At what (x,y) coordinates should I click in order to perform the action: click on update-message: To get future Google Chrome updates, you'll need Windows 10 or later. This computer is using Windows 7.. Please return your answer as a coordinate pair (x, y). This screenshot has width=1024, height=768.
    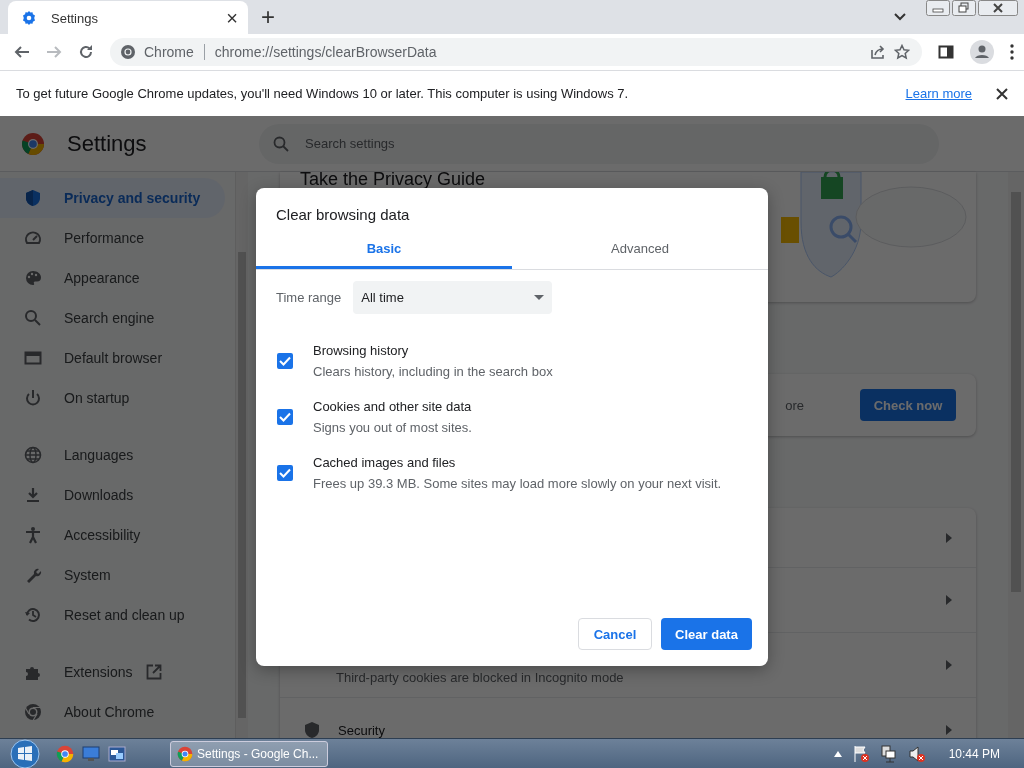
    Looking at the image, I should click on (322, 93).